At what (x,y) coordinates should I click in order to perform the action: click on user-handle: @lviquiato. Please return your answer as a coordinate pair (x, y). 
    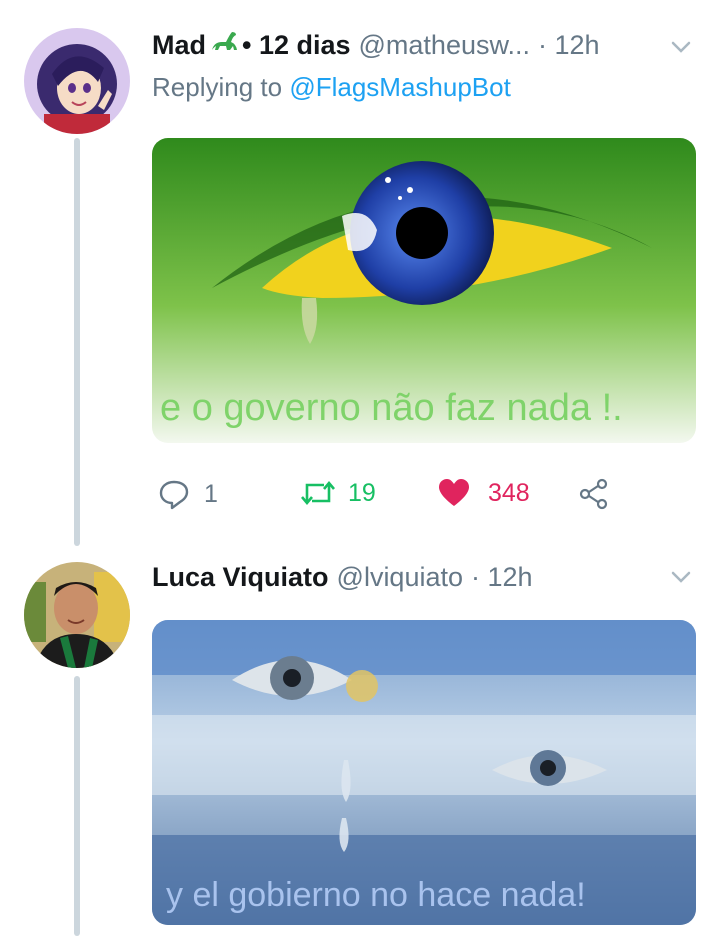
    Looking at the image, I should click on (400, 577).